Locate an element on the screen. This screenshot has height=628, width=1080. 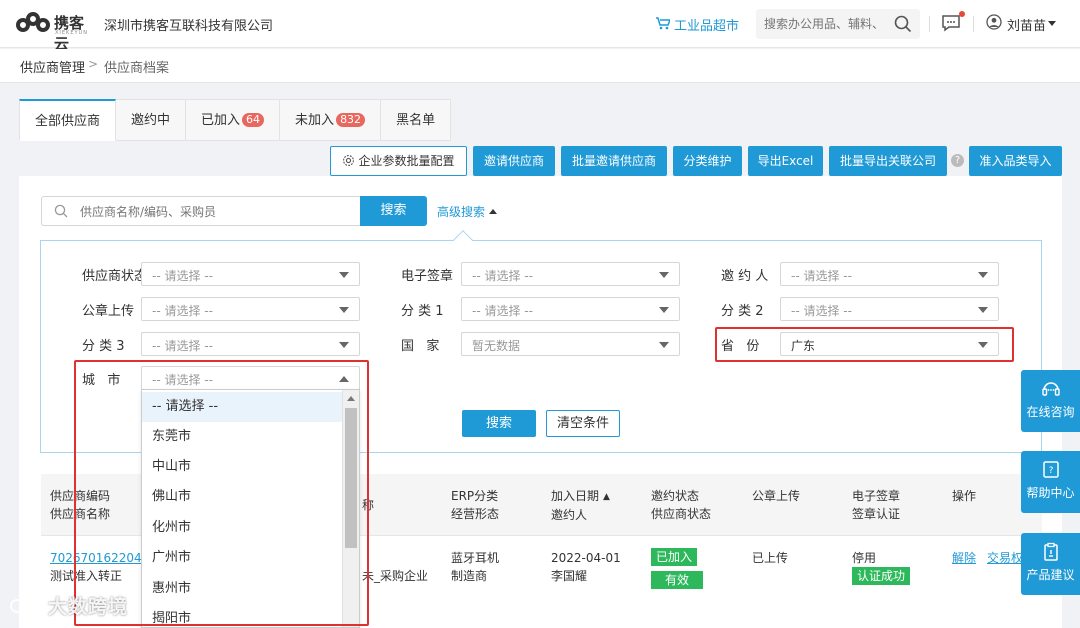
online-consult-button: 在线咨询 is located at coordinates (1050, 401).